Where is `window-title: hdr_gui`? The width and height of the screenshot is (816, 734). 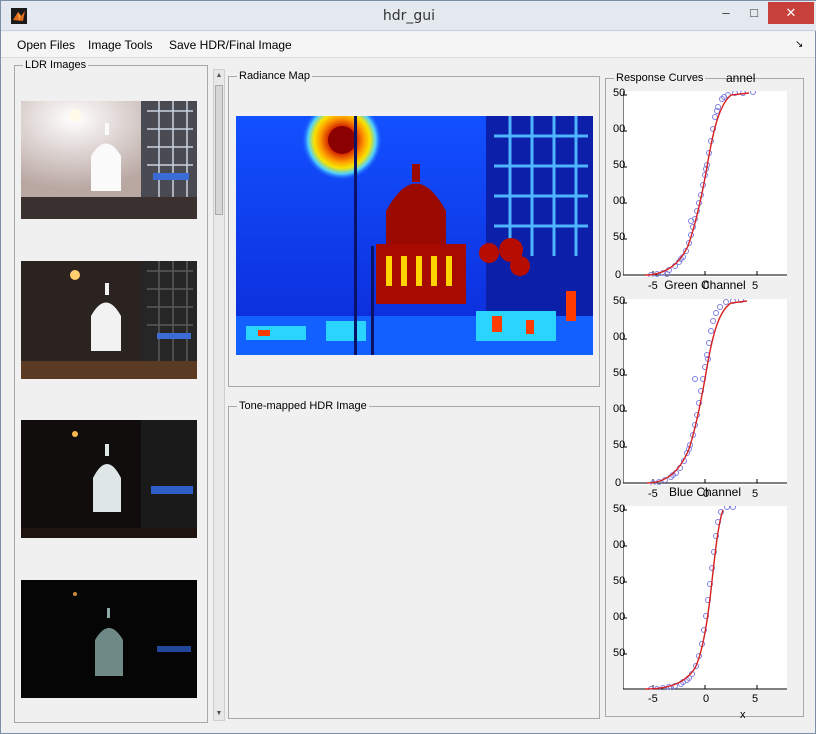 window-title: hdr_gui is located at coordinates (409, 16).